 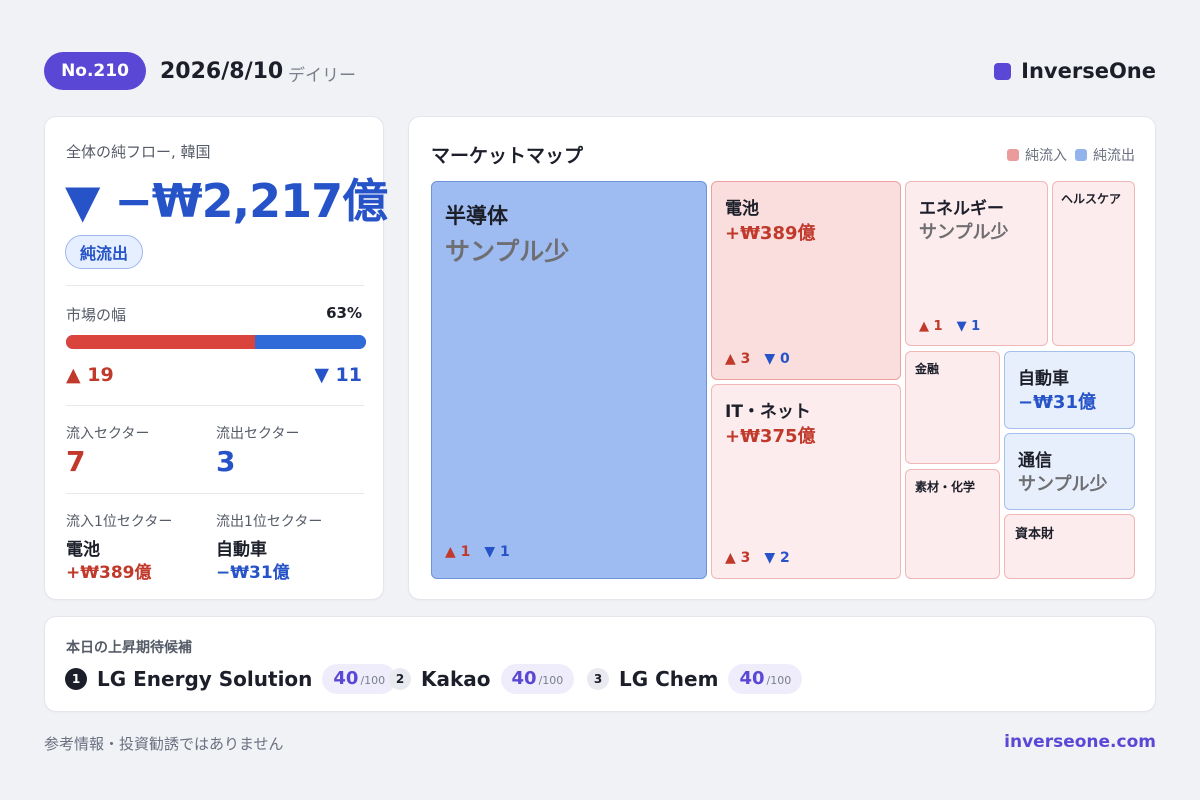 I want to click on tile-name: 電池, so click(x=742, y=209).